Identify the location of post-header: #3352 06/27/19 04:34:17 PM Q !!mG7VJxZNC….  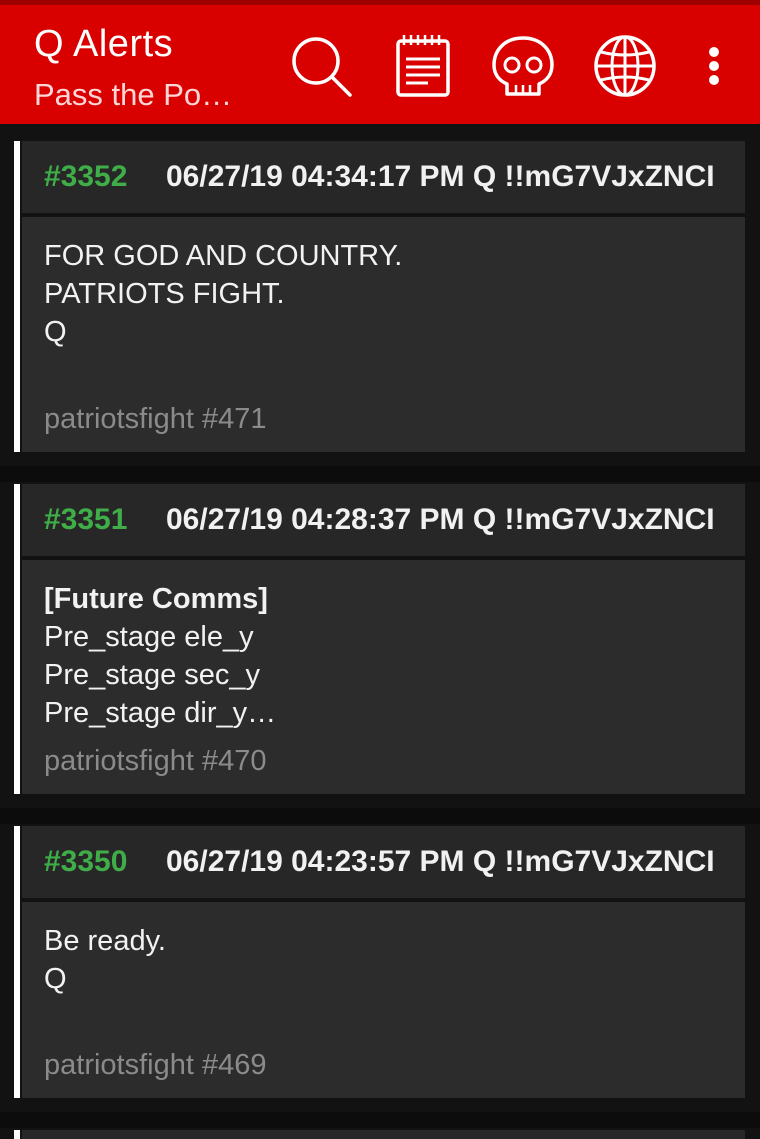
(383, 177).